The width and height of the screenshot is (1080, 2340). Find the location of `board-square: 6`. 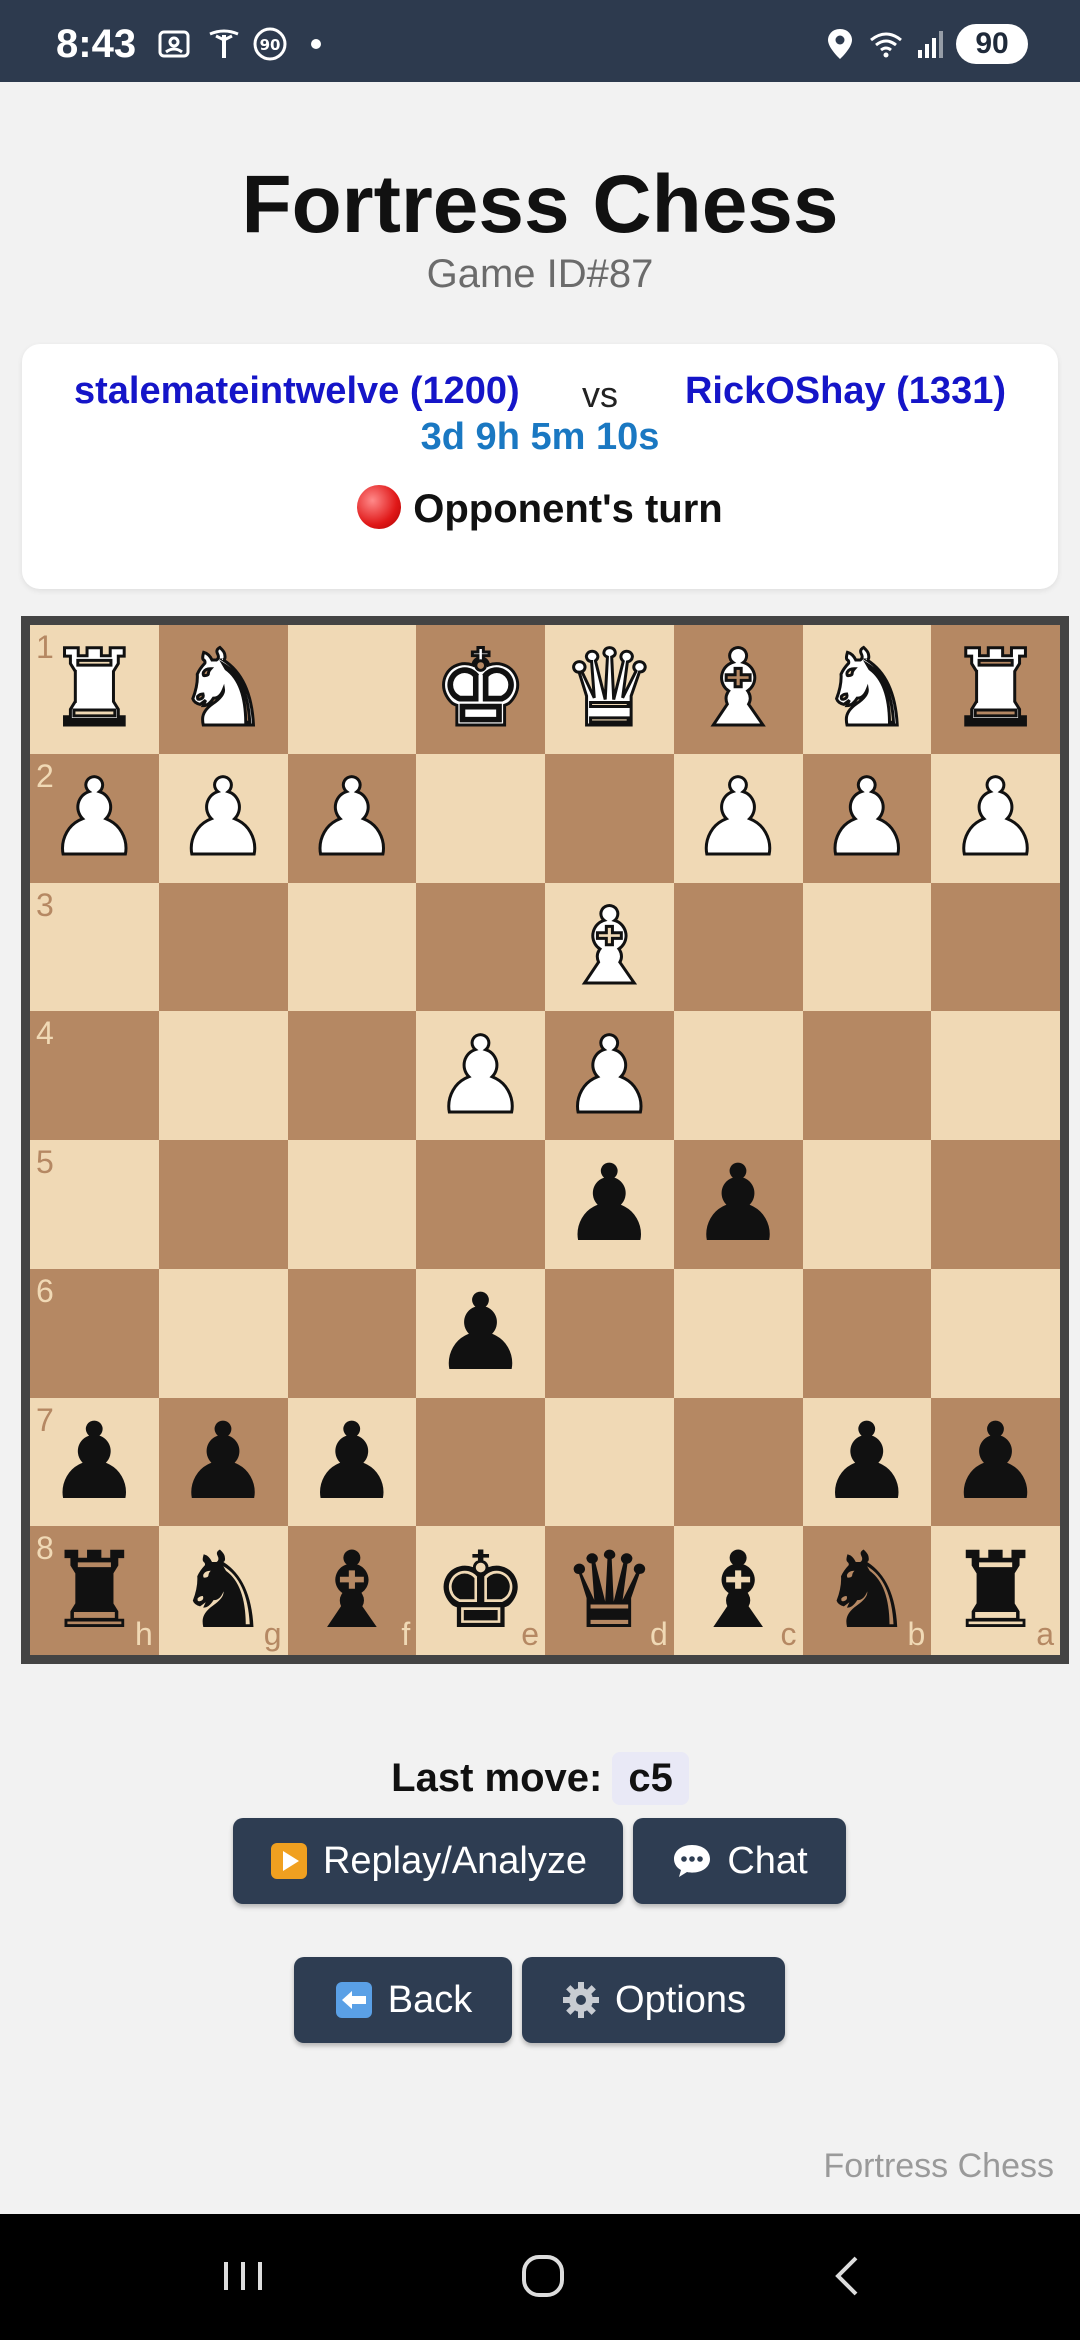

board-square: 6 is located at coordinates (94, 1333).